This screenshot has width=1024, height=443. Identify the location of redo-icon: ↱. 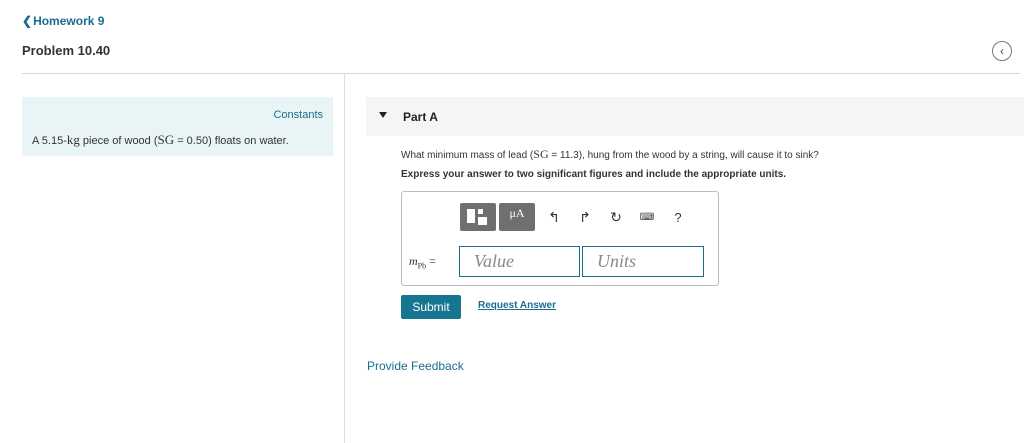
(585, 217).